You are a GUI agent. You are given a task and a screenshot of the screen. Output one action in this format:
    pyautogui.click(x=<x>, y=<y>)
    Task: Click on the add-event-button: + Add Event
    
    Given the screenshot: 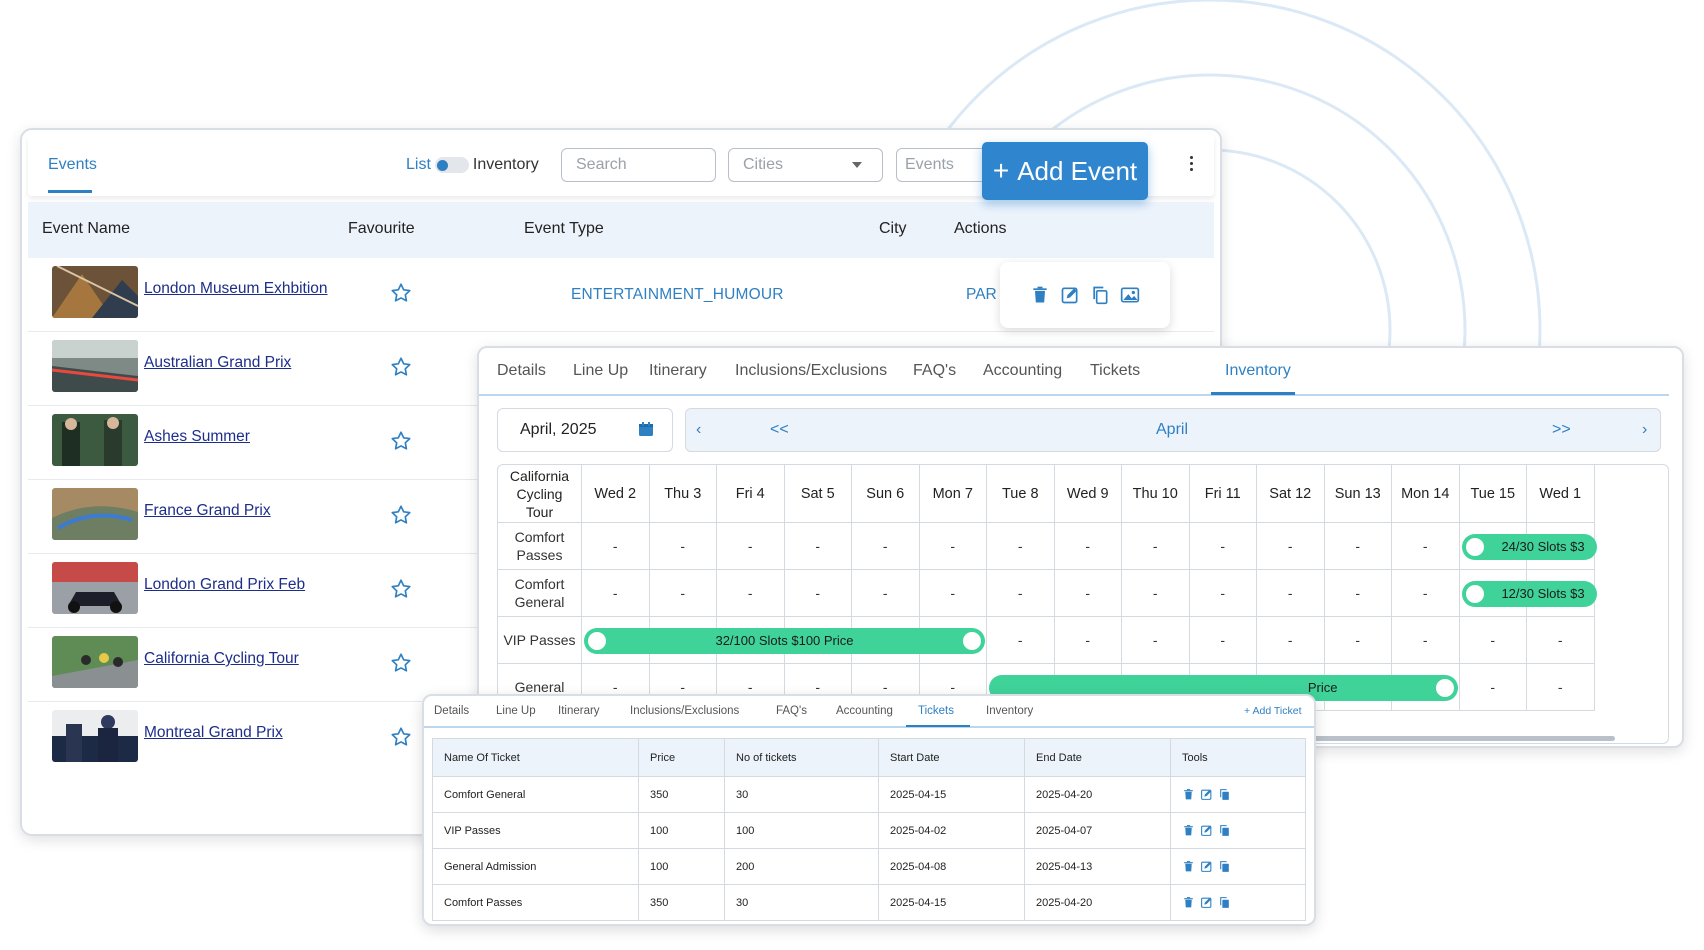 What is the action you would take?
    pyautogui.click(x=1065, y=171)
    